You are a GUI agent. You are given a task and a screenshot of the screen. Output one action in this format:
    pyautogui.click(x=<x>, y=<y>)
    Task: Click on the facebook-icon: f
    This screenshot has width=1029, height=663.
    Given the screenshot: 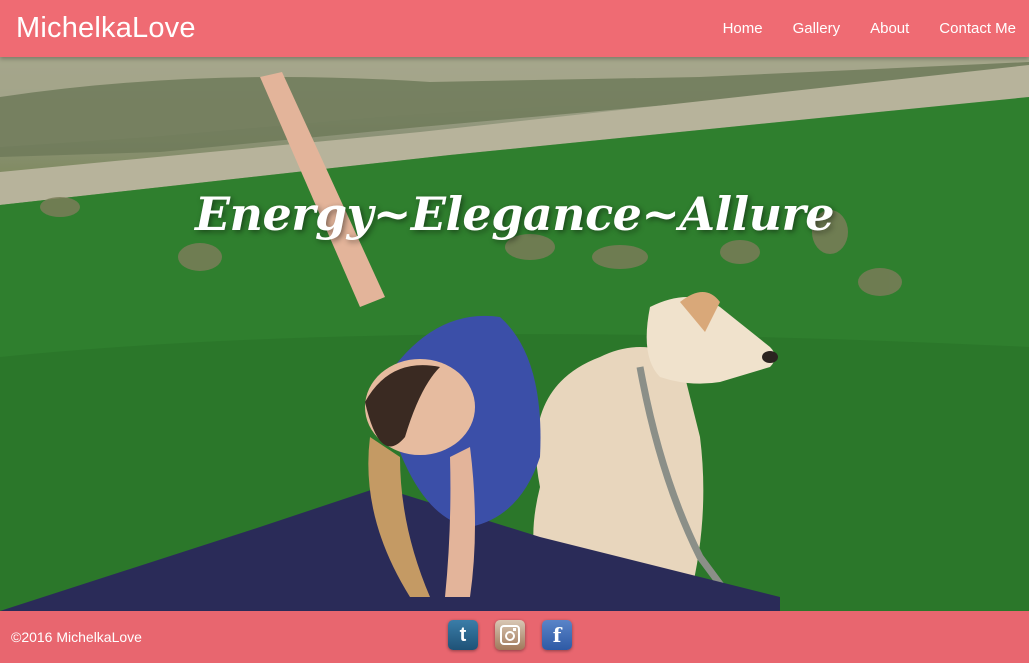 What is the action you would take?
    pyautogui.click(x=557, y=635)
    